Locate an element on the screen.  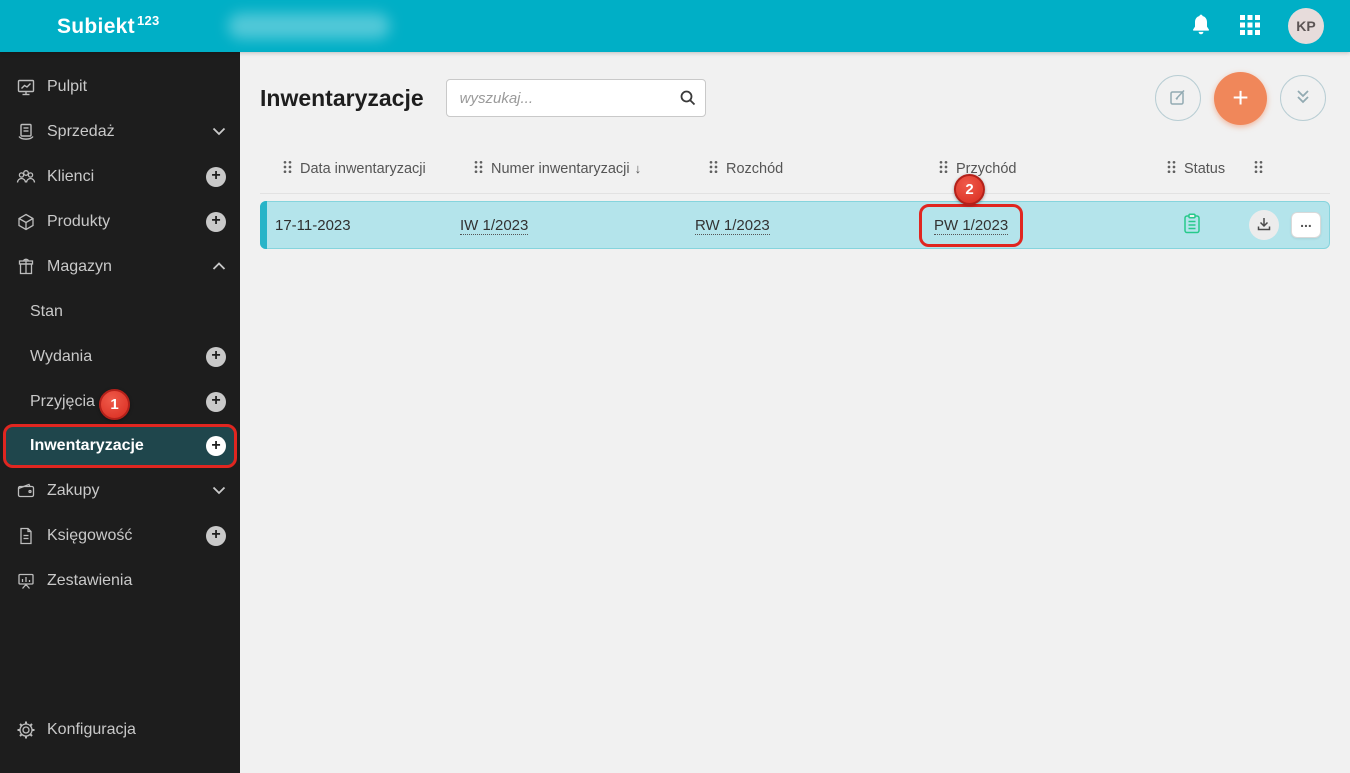
column-header-status: Status is located at coordinates (1191, 169).